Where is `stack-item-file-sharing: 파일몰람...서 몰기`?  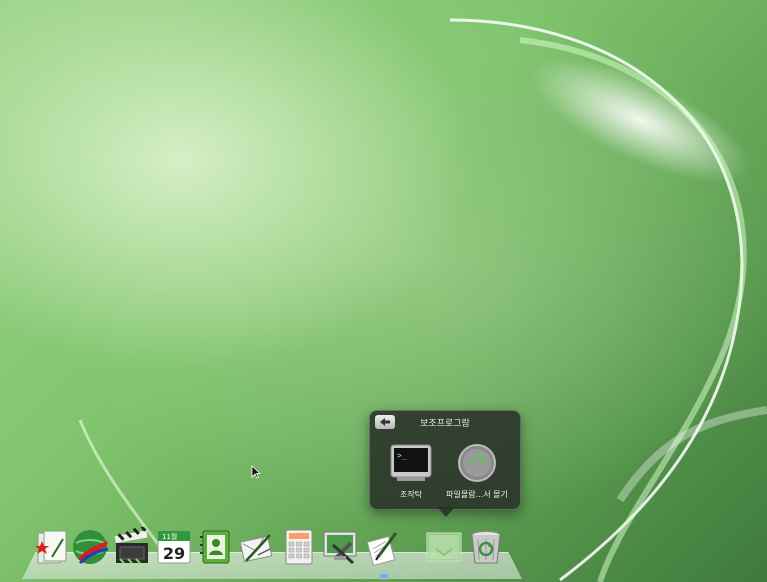 stack-item-file-sharing: 파일몰람...서 몰기 is located at coordinates (477, 470).